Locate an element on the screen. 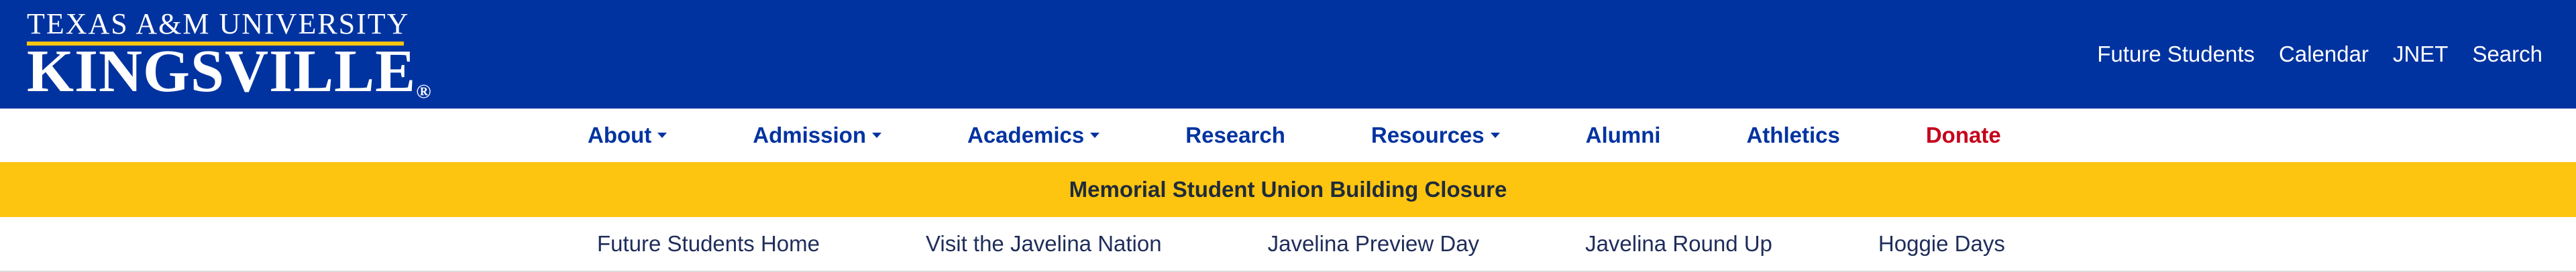  logo-kingsville-text: KINGSVILLE is located at coordinates (222, 71).